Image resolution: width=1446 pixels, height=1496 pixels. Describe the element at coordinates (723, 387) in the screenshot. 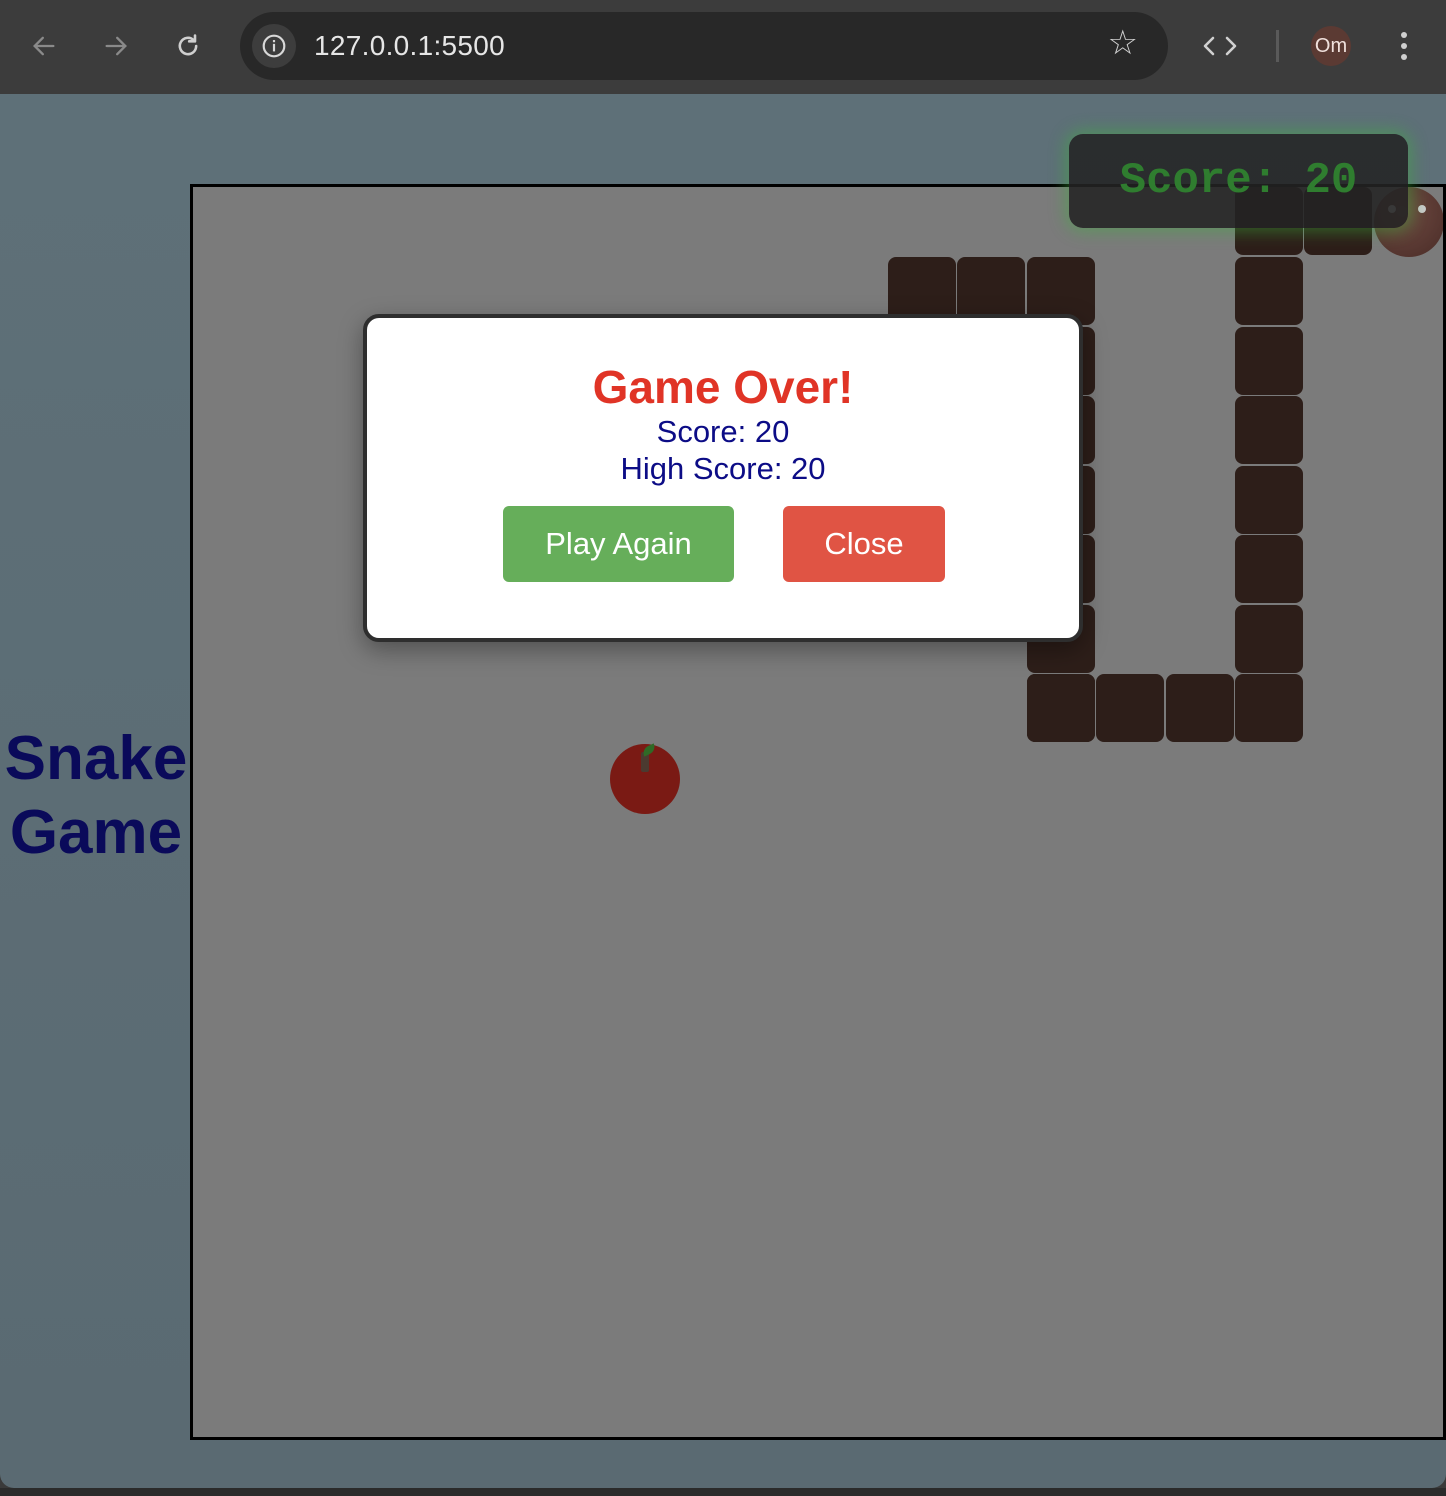

I see `game-over-title: Game Over!` at that location.